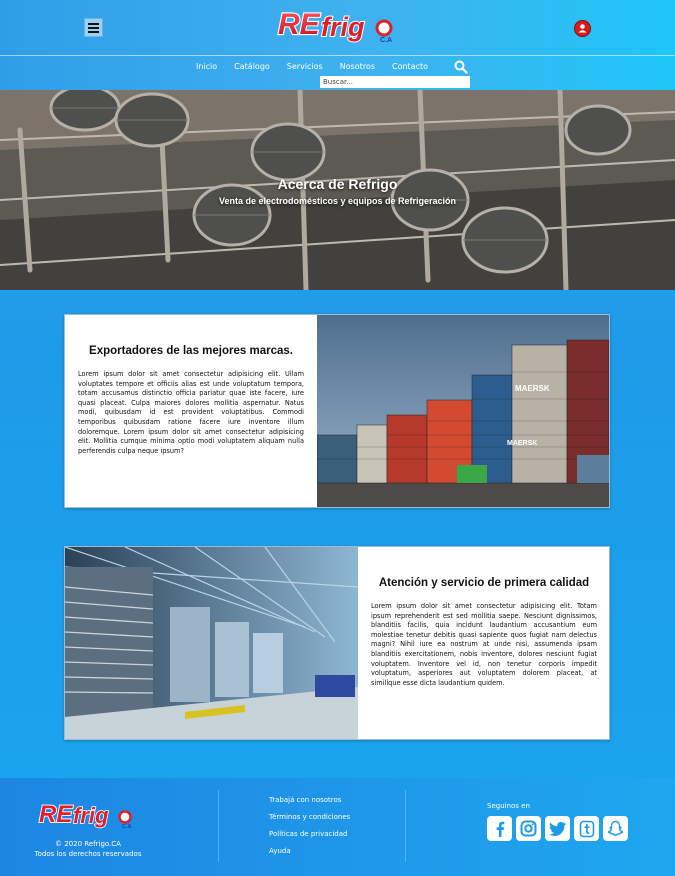  Describe the element at coordinates (337, 55) in the screenshot. I see `header-divider` at that location.